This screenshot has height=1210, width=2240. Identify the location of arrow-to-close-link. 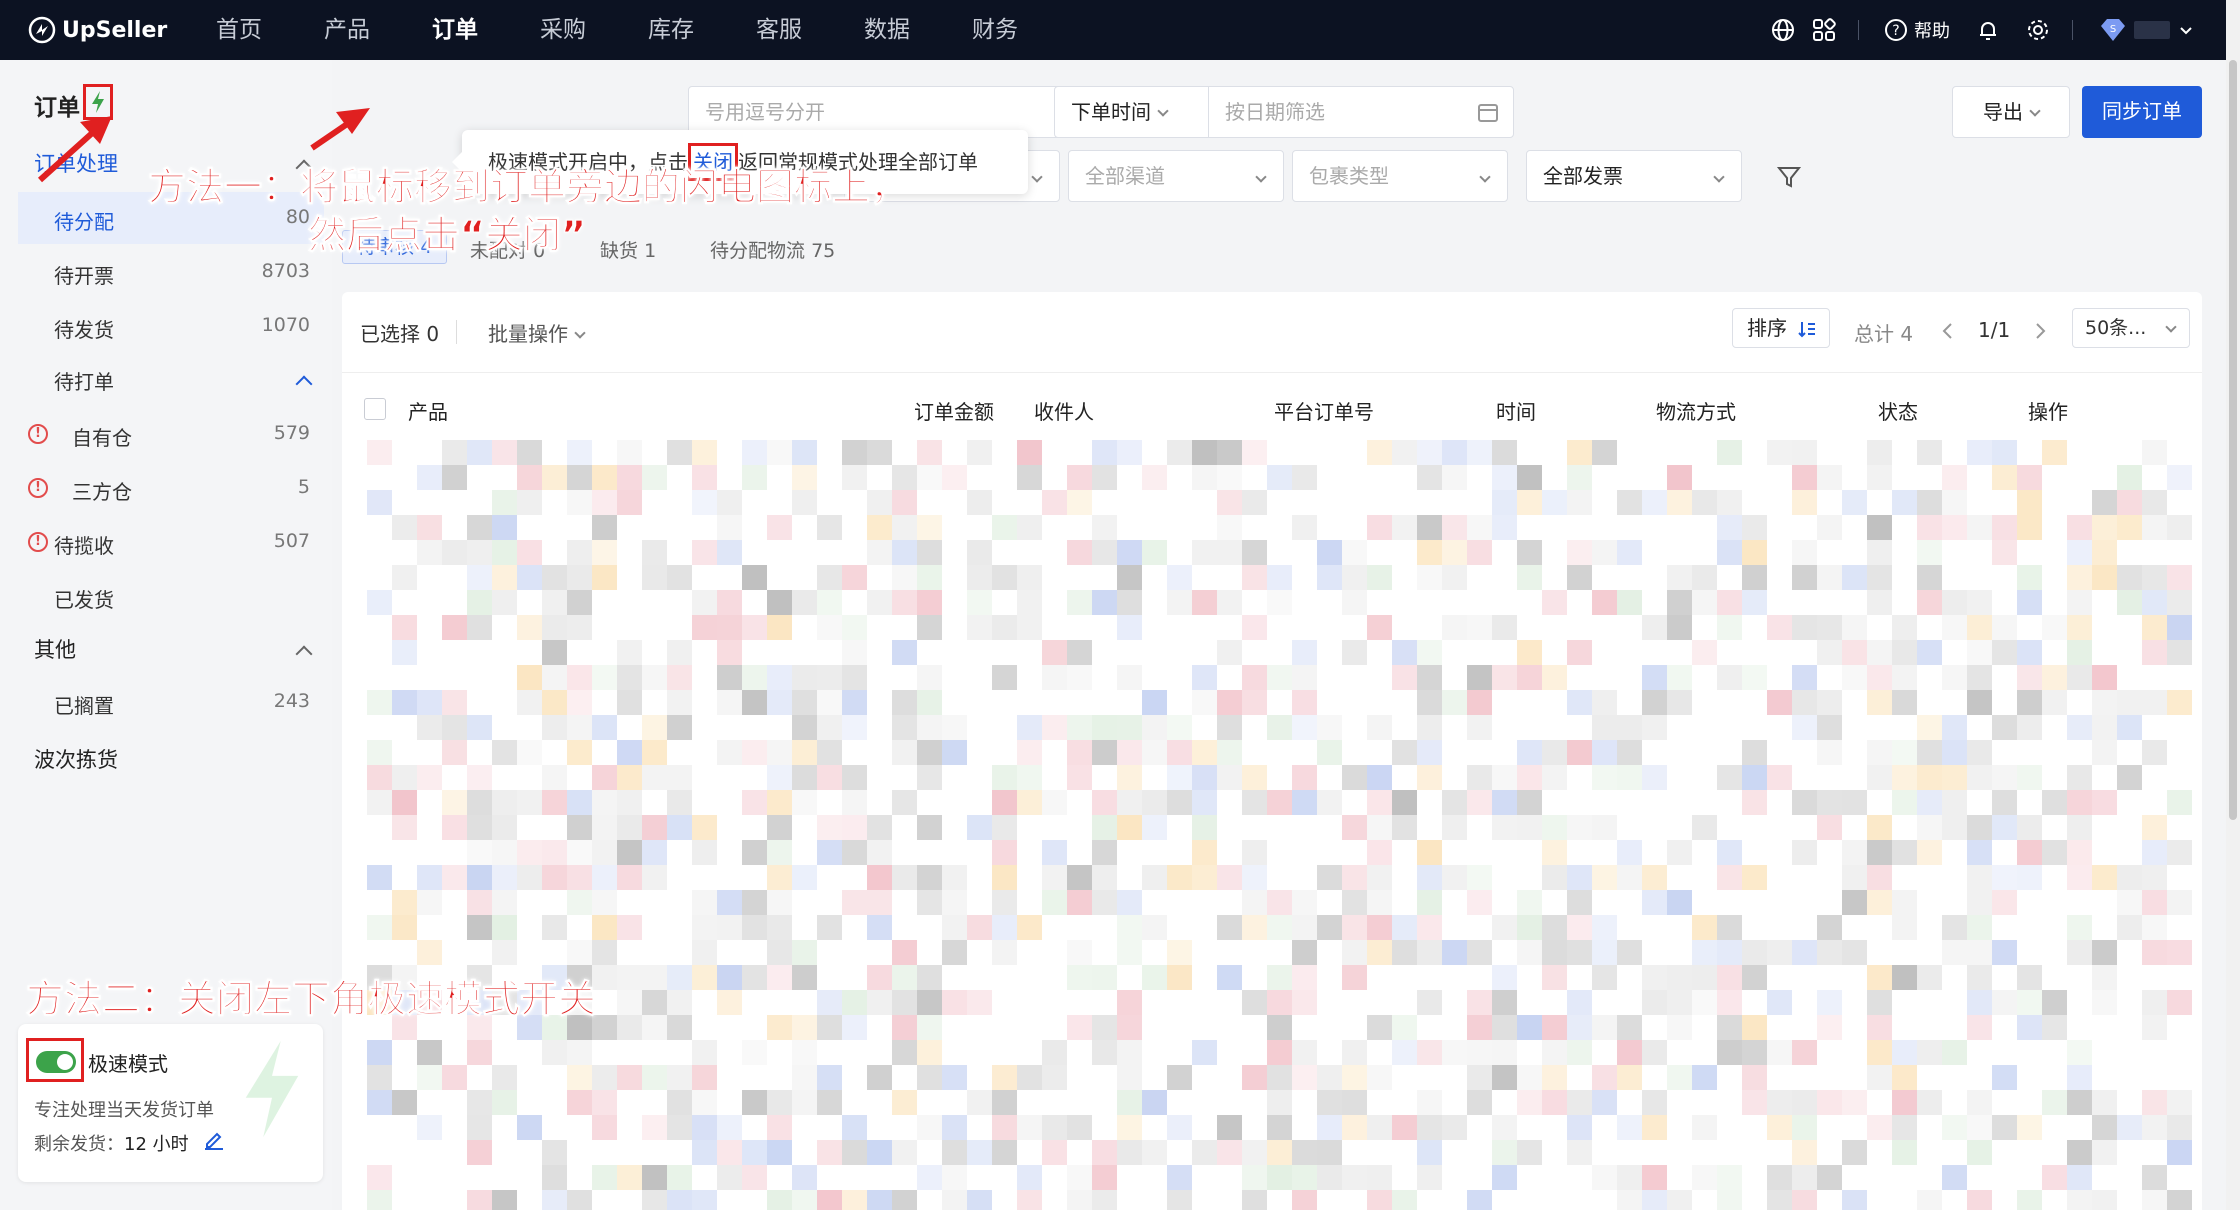
(340, 129).